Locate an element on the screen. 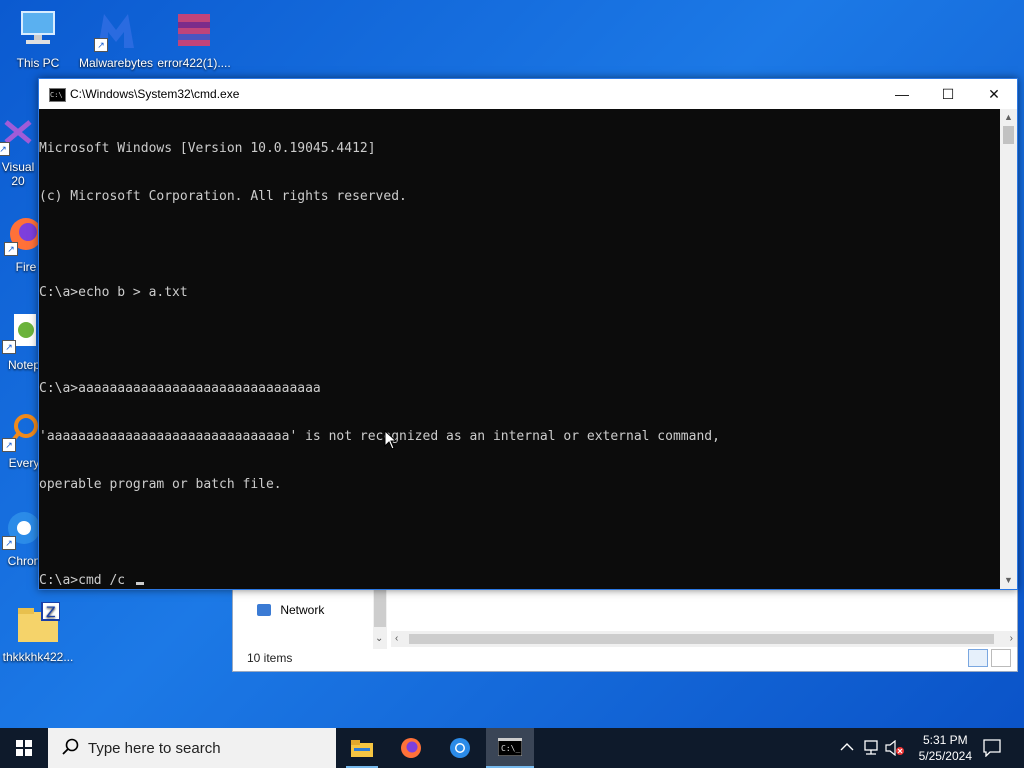 The height and width of the screenshot is (768, 1024). large-icons-view-icon is located at coordinates (1001, 658).